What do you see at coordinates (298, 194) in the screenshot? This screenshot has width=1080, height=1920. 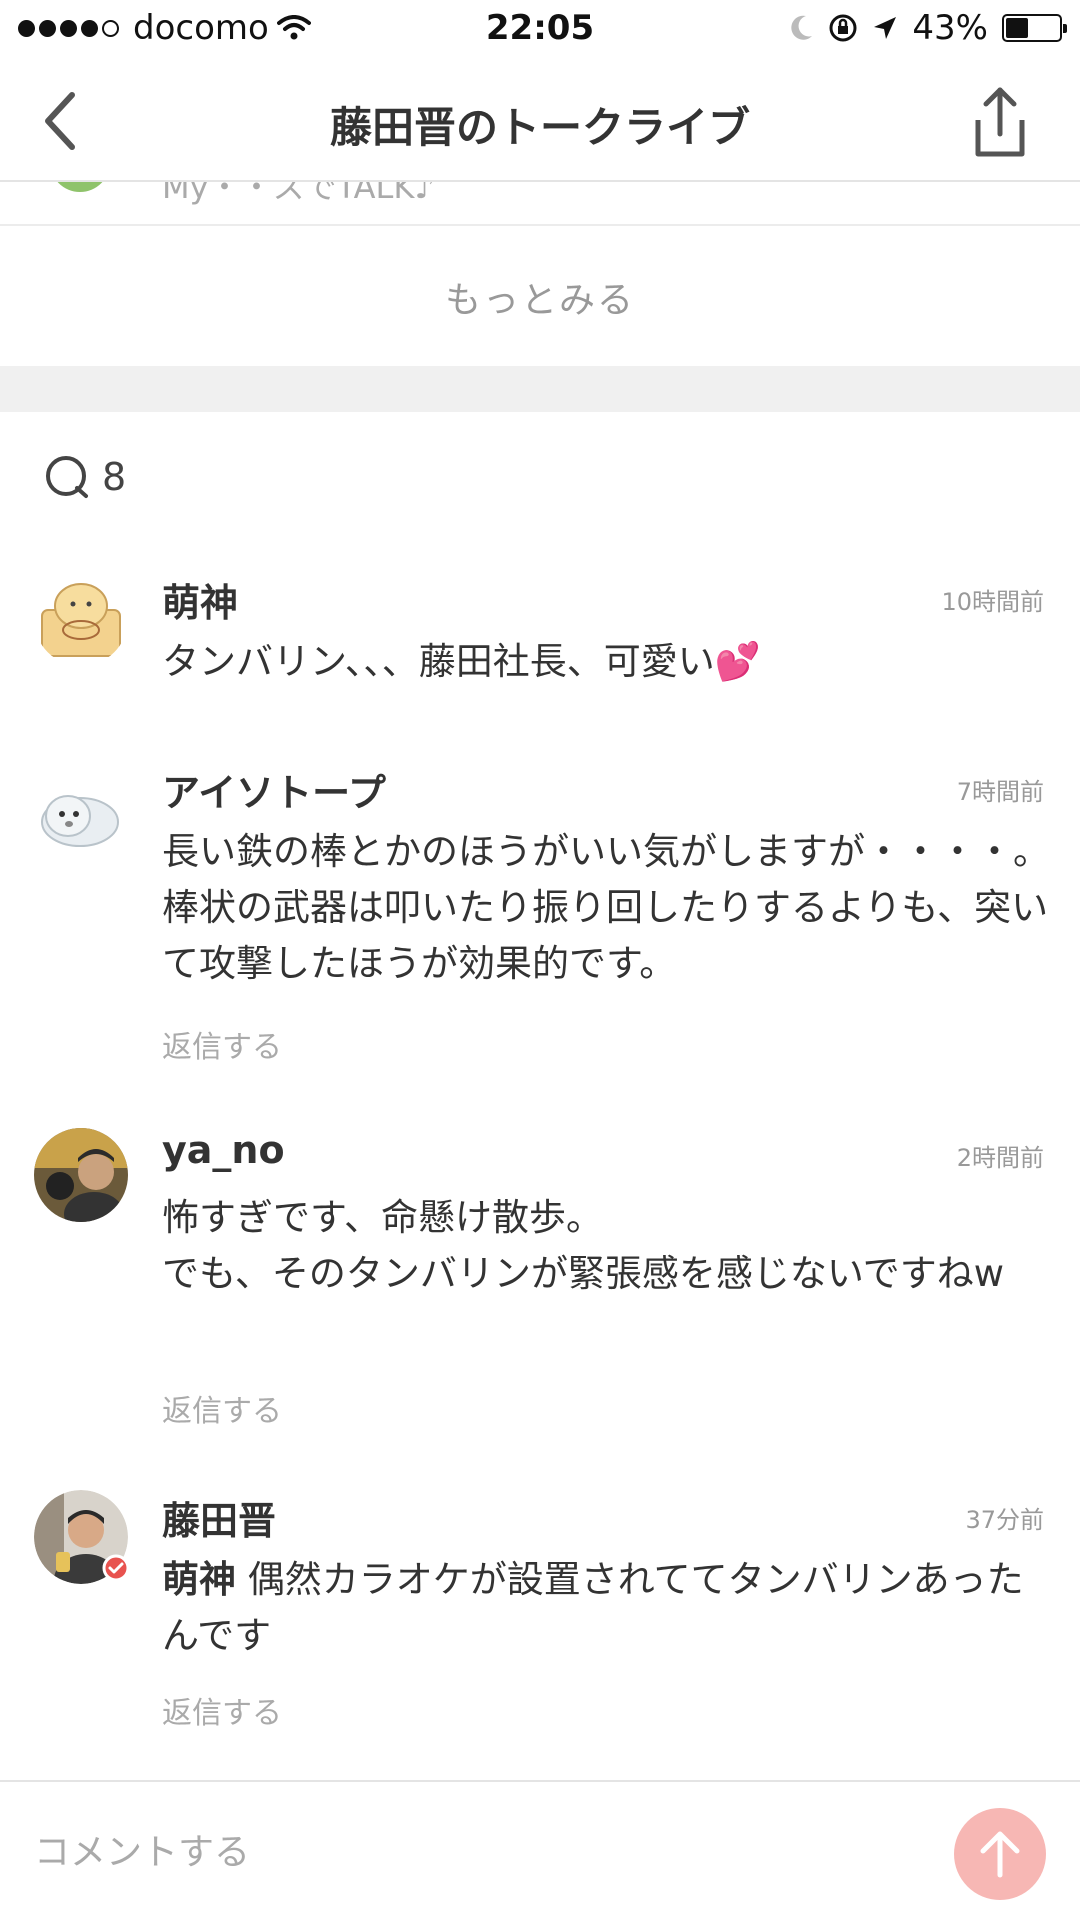 I see `peek-text: My・・スでTALK♪` at bounding box center [298, 194].